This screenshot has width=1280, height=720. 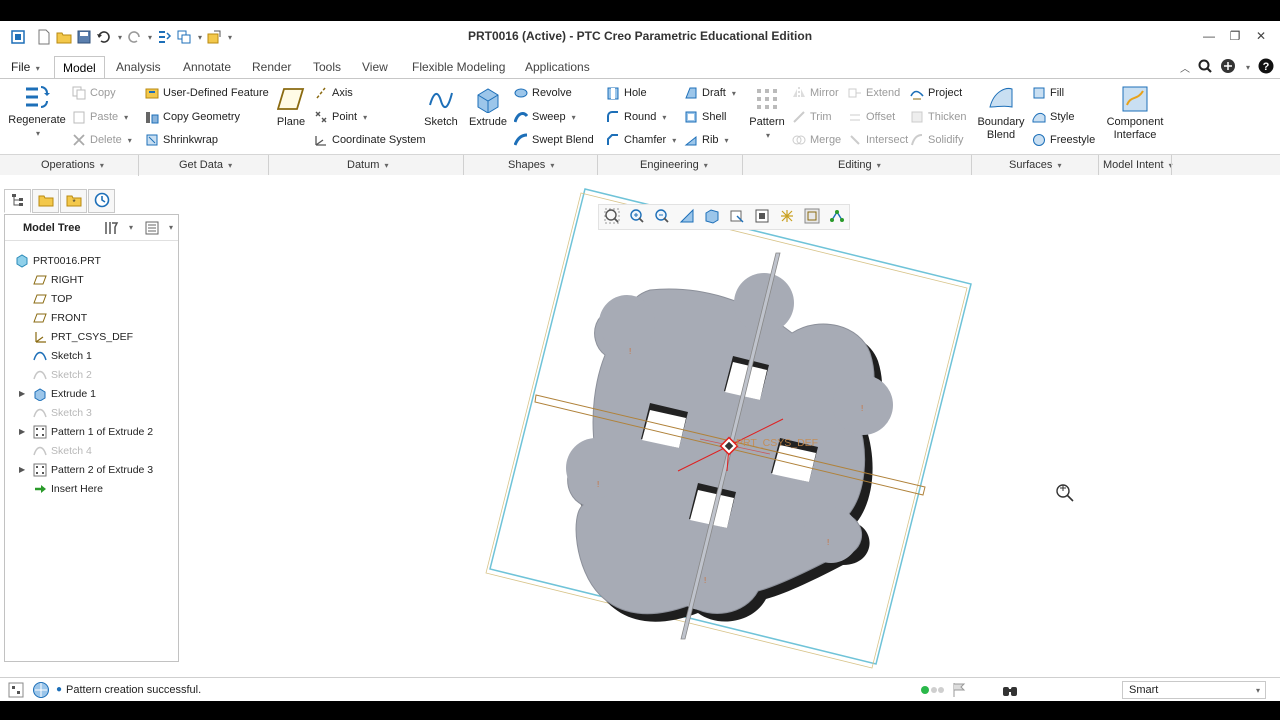 What do you see at coordinates (101, 201) in the screenshot?
I see `tab-history` at bounding box center [101, 201].